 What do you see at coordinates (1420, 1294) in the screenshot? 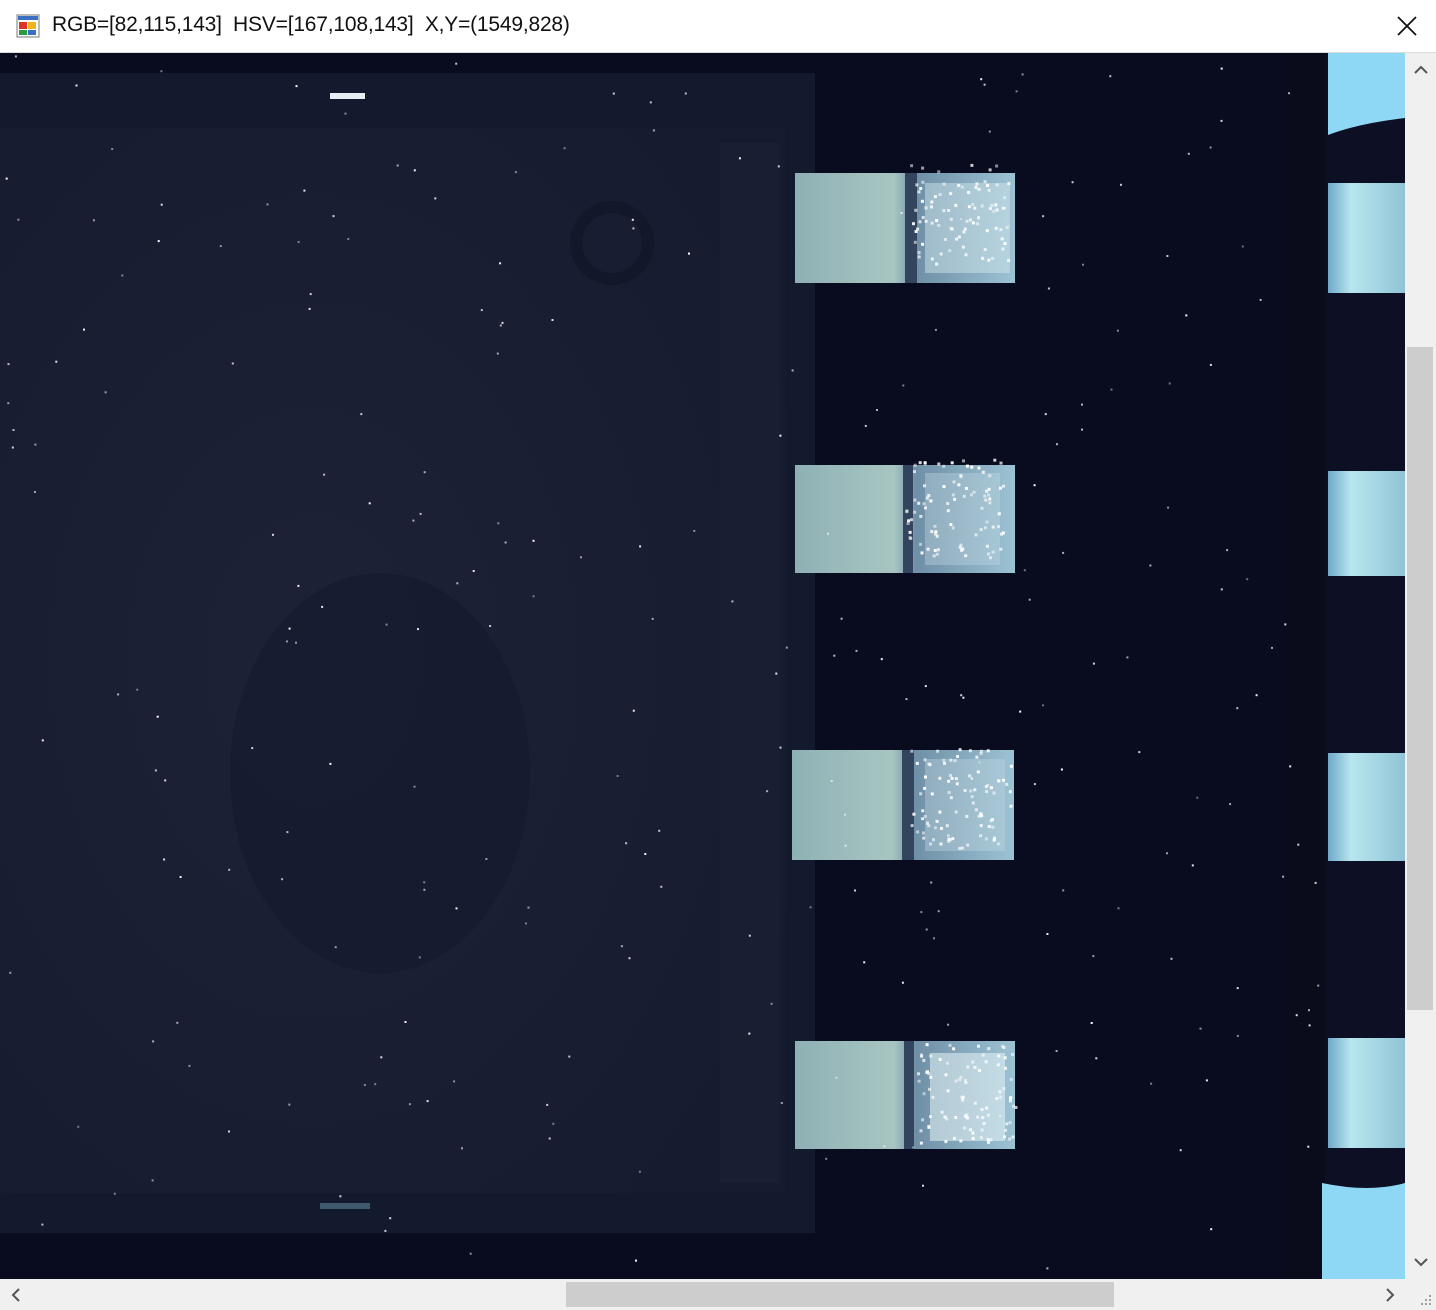
I see `resize-grip` at bounding box center [1420, 1294].